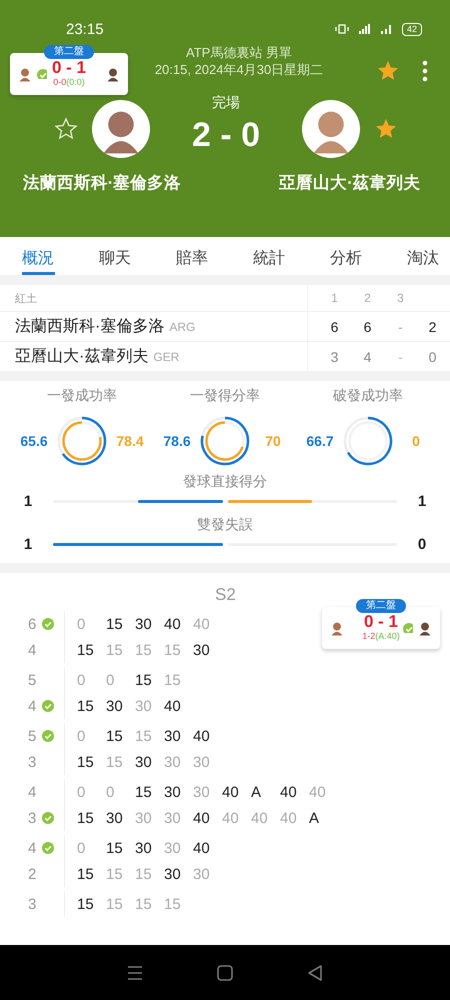  What do you see at coordinates (425, 71) in the screenshot?
I see `more-icon` at bounding box center [425, 71].